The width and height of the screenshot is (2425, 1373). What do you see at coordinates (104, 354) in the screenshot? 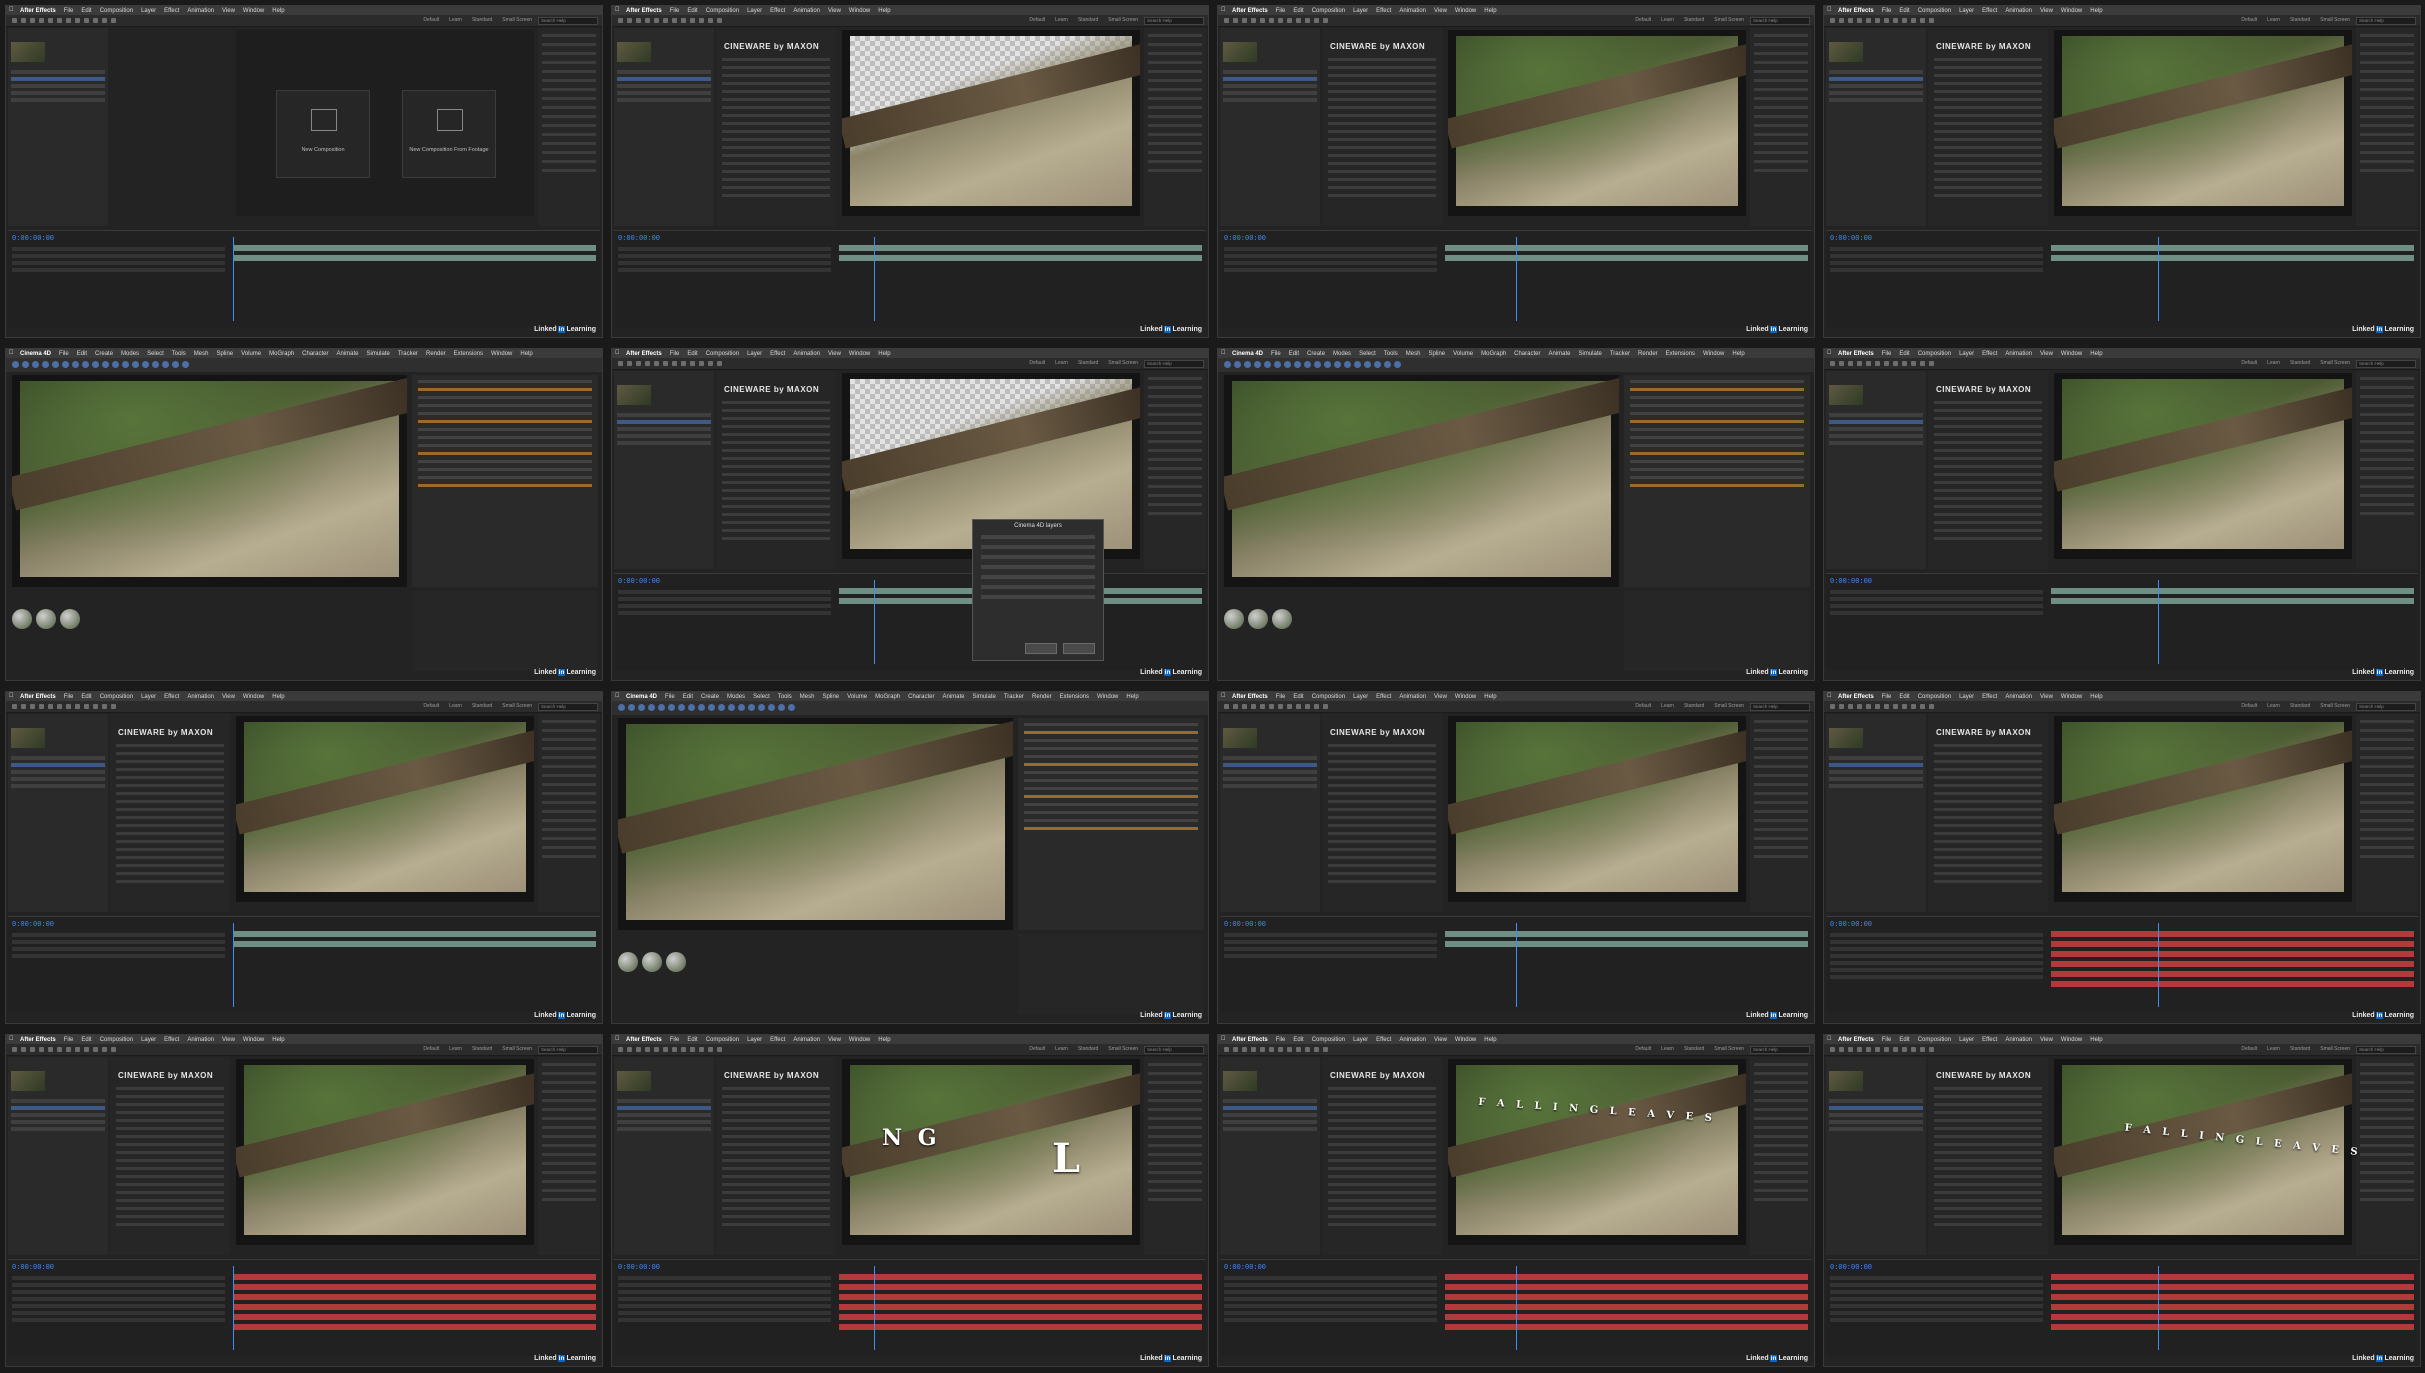
I see `menu-item: Create` at bounding box center [104, 354].